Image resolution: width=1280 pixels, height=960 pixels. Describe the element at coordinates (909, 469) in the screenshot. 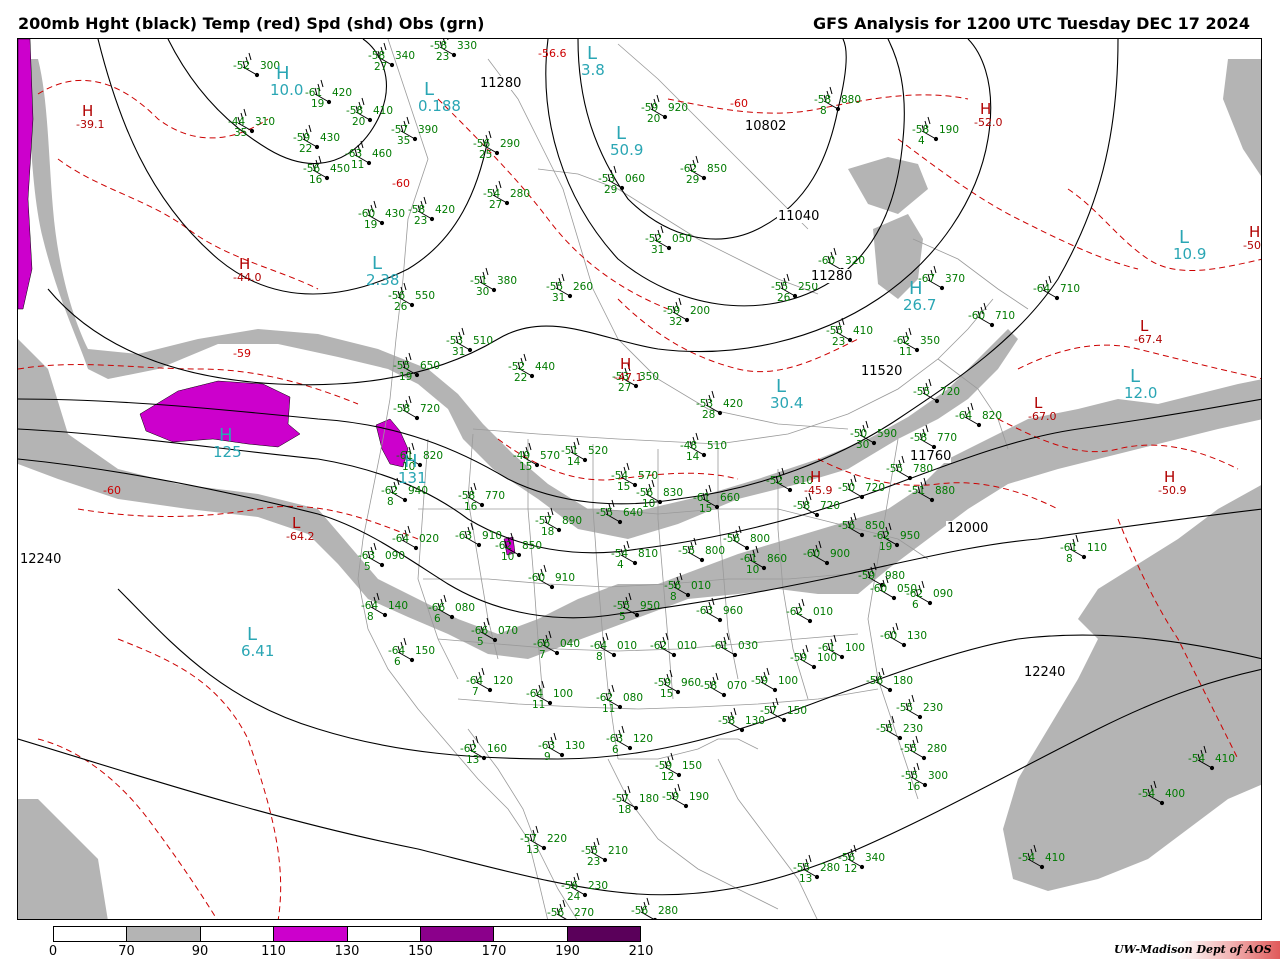

I see `station-obs: -55 780` at that location.